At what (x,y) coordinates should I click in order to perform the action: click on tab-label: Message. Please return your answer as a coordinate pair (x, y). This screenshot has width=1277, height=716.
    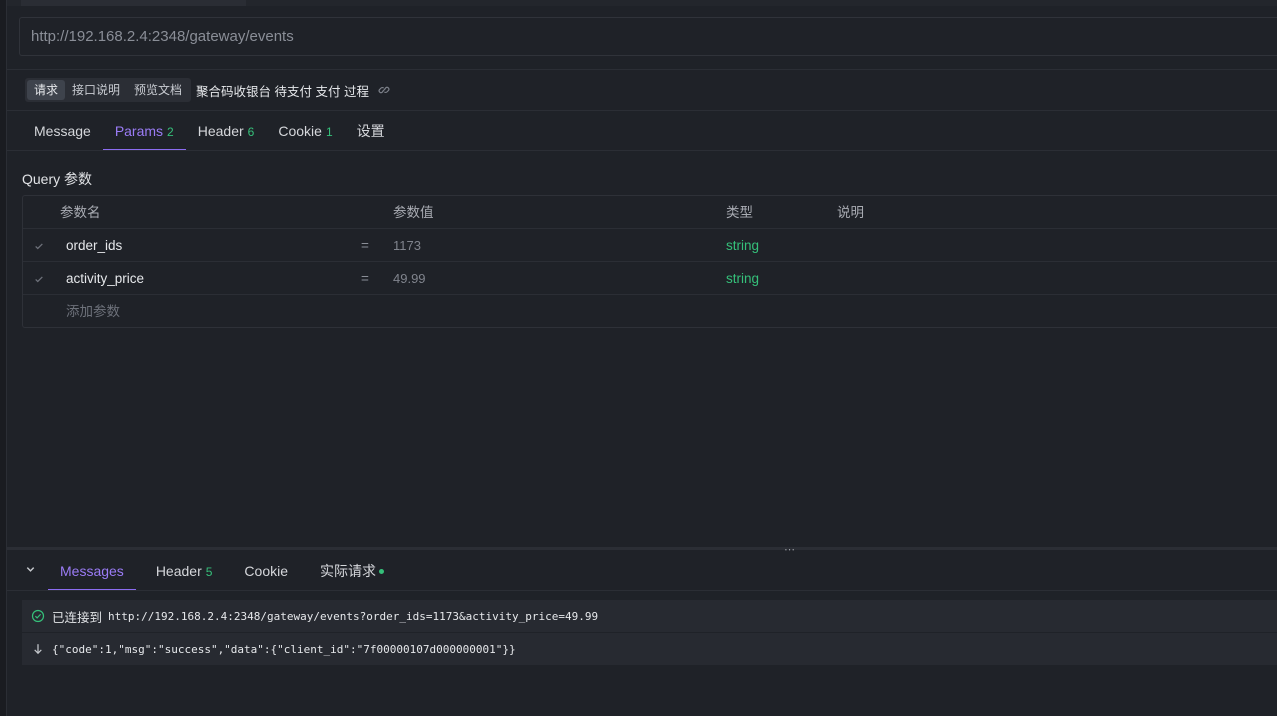
    Looking at the image, I should click on (62, 131).